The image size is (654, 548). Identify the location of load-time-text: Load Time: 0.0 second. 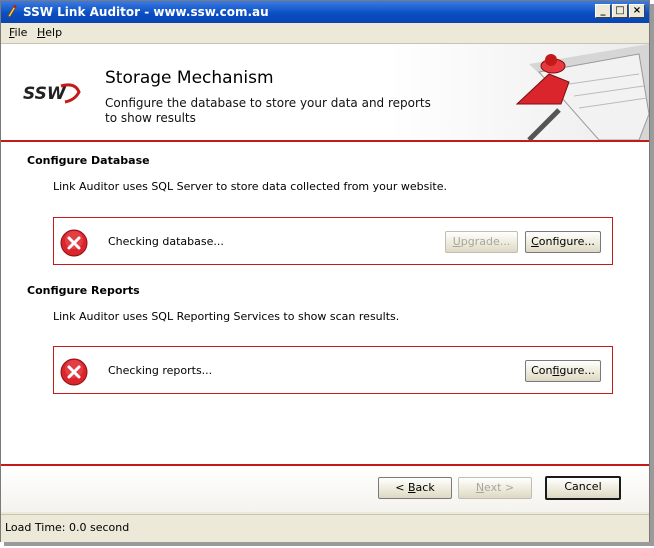
(67, 527).